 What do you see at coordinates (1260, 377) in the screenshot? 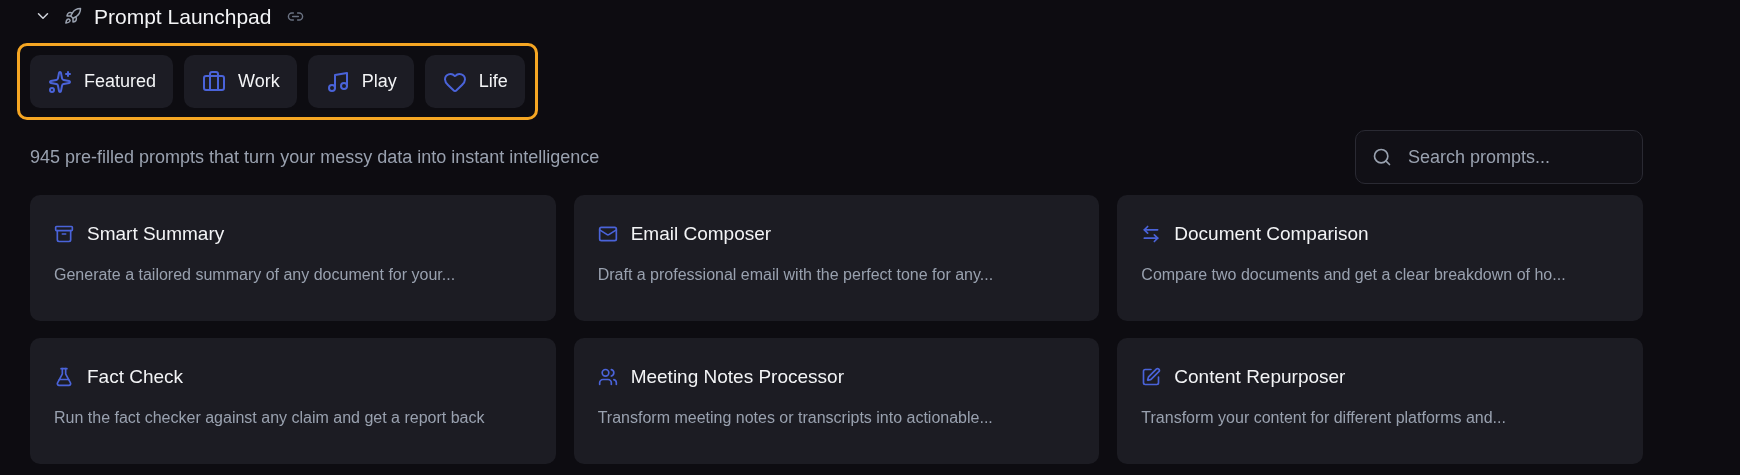
I see `card-title: Content Repurposer` at bounding box center [1260, 377].